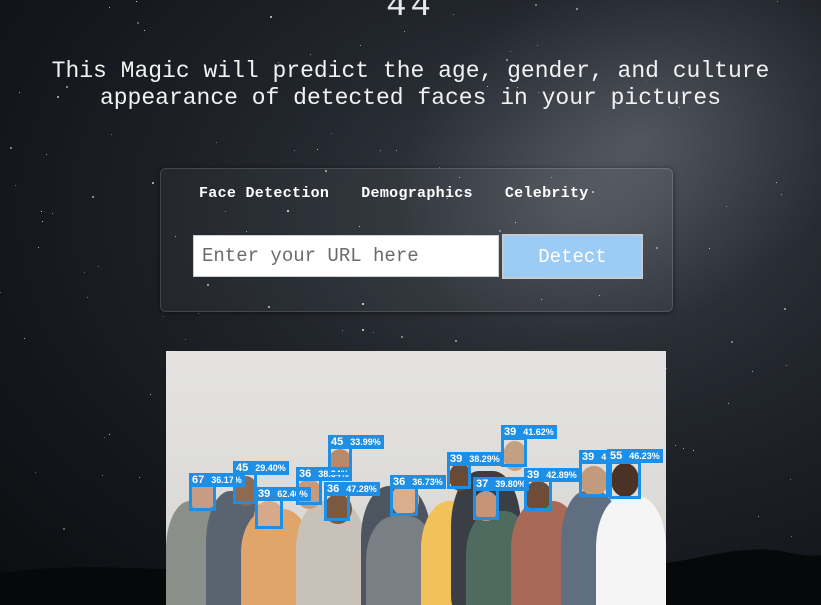 This screenshot has height=605, width=821. Describe the element at coordinates (346, 256) in the screenshot. I see `url-input` at that location.